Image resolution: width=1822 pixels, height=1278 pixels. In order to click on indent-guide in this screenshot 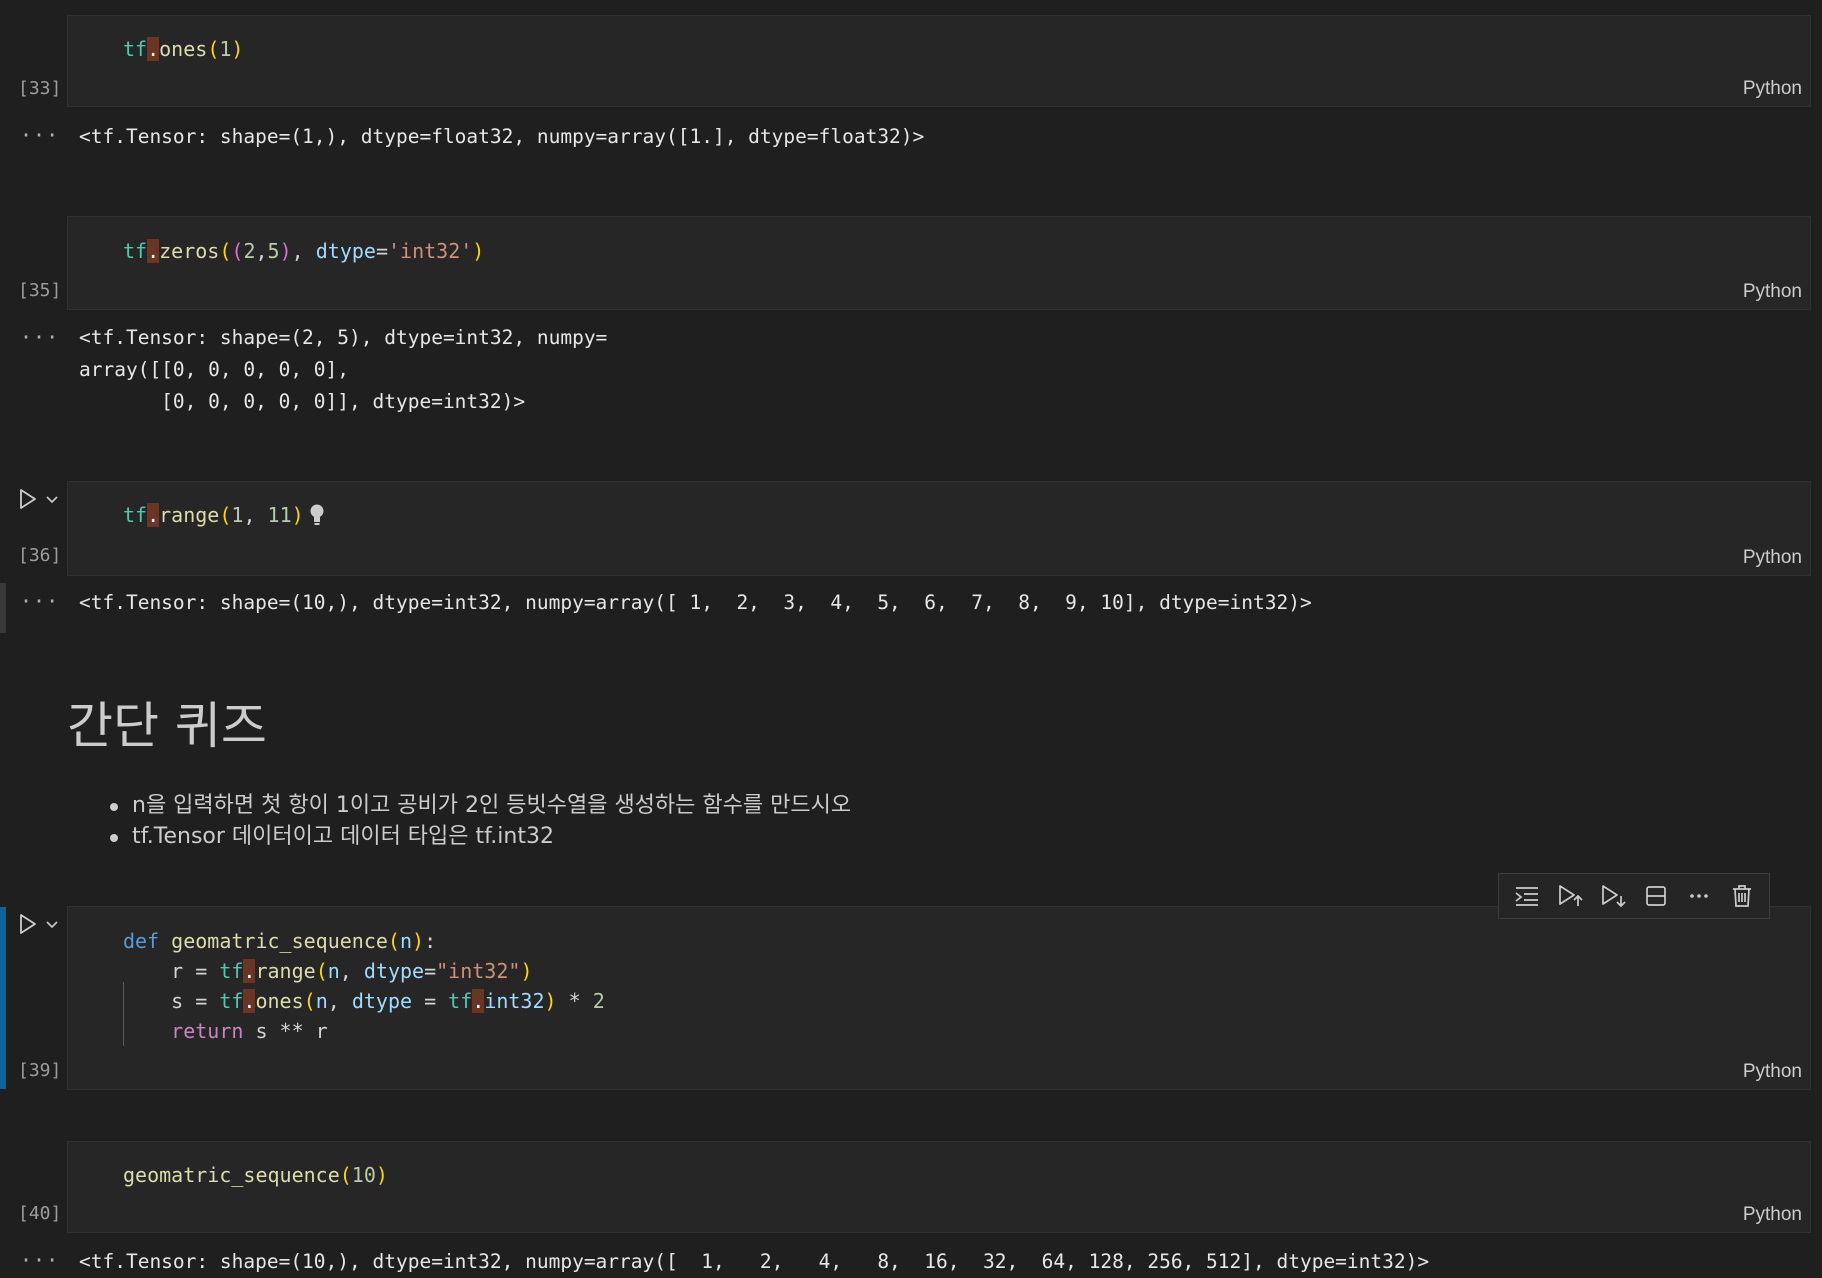, I will do `click(123, 1014)`.